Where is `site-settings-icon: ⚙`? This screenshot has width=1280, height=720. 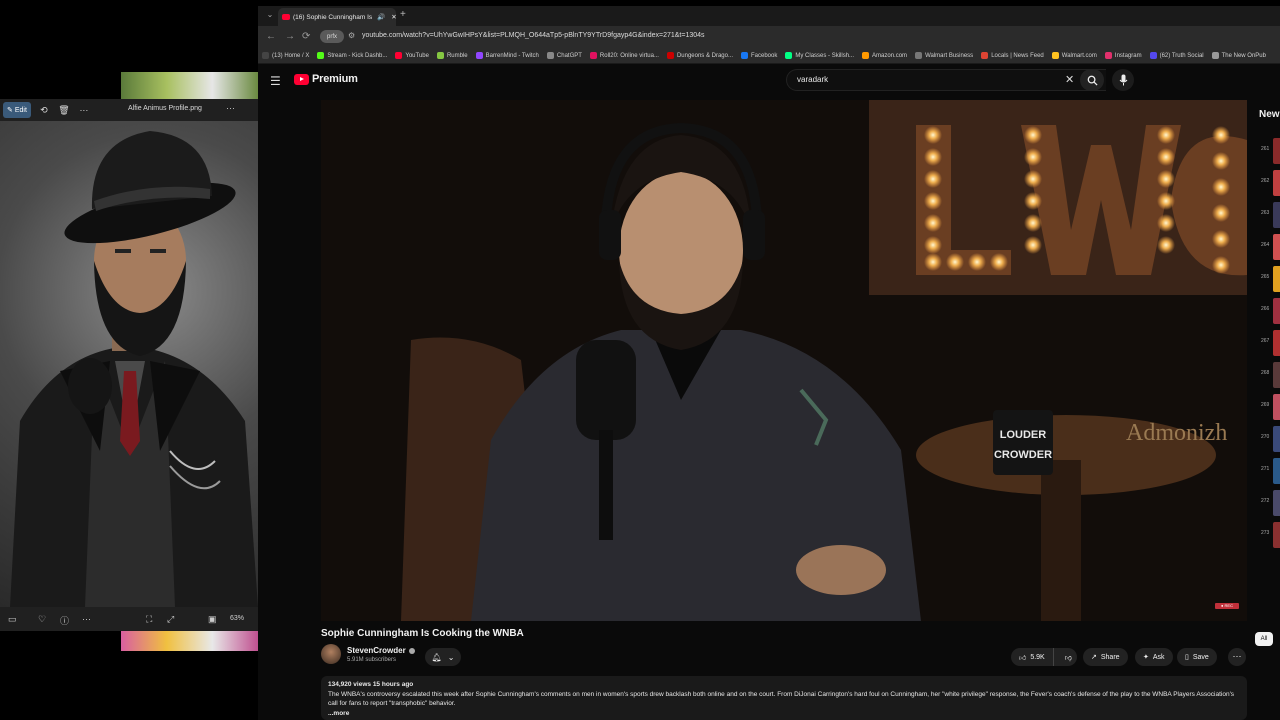
site-settings-icon: ⚙ is located at coordinates (351, 35).